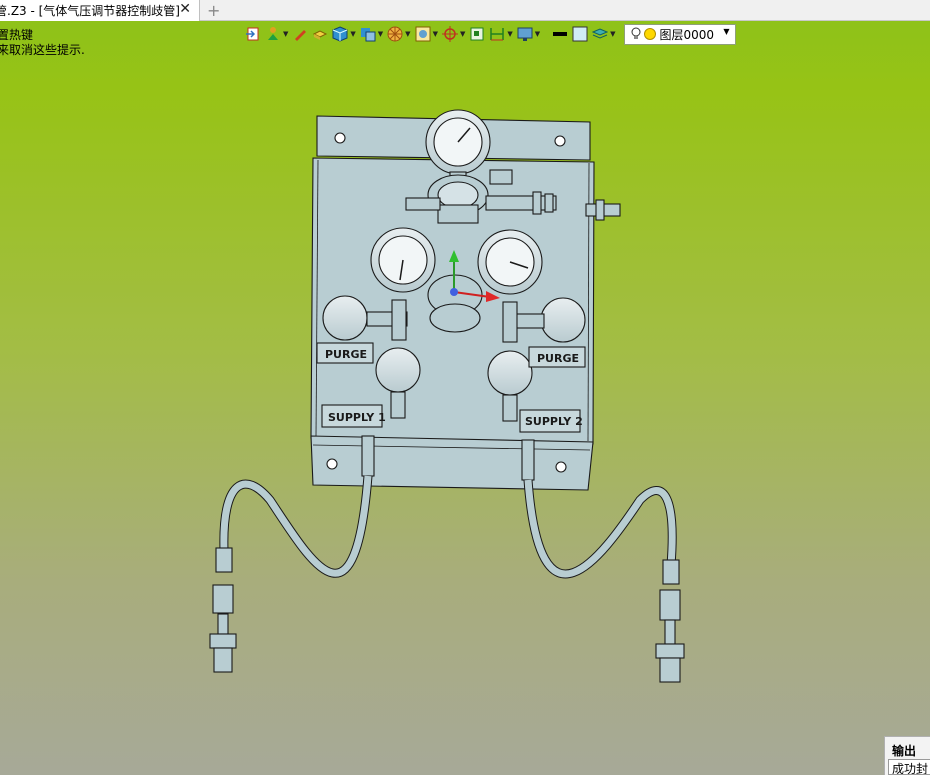 This screenshot has width=930, height=775. I want to click on copy-button: ▼, so click(371, 34).